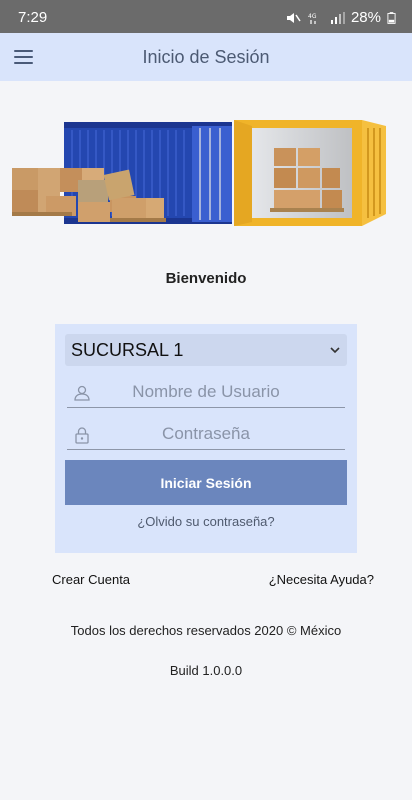 The height and width of the screenshot is (800, 412). I want to click on password-placeholder: Contraseña, so click(206, 433).